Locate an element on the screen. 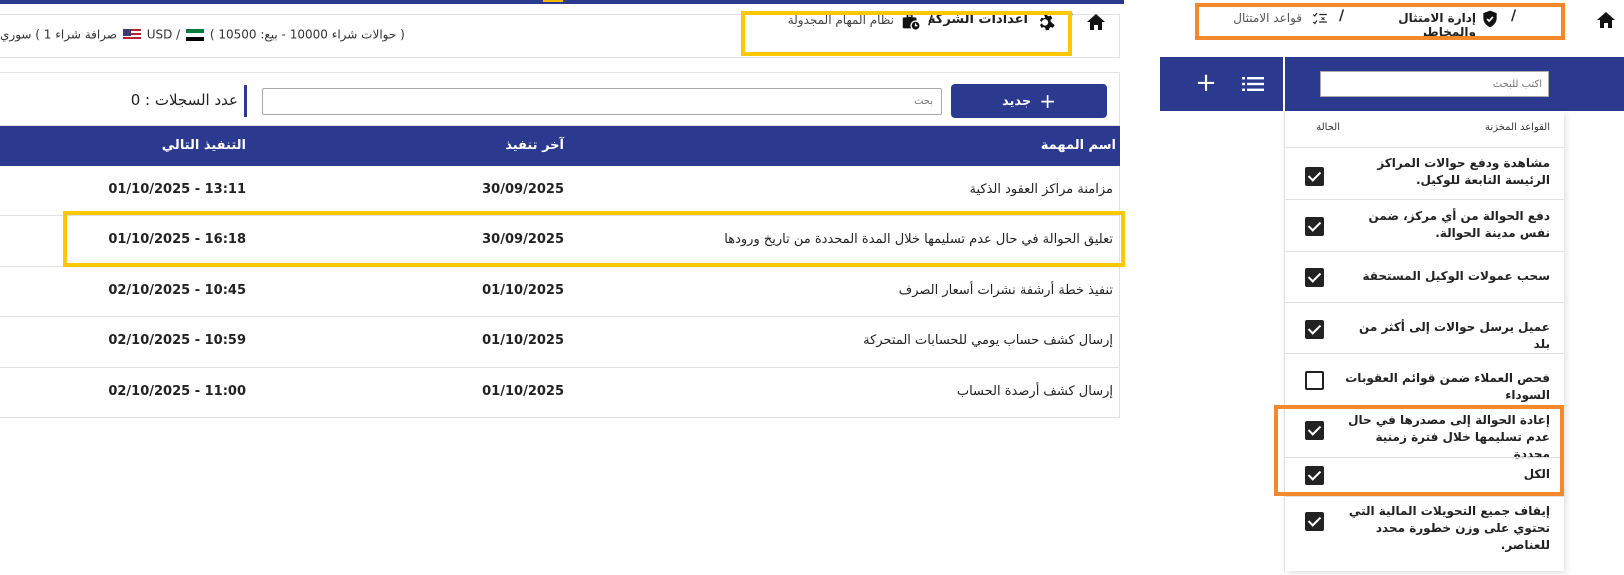  rule-label: فحص العملاء ضمن قوائم العقوبات السوداء is located at coordinates (1447, 386).